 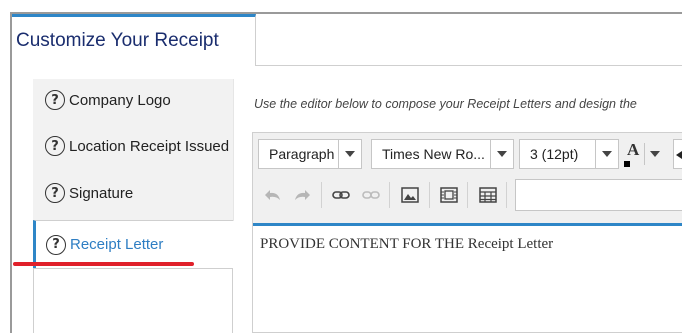 I want to click on highlight-underline, so click(x=103, y=264).